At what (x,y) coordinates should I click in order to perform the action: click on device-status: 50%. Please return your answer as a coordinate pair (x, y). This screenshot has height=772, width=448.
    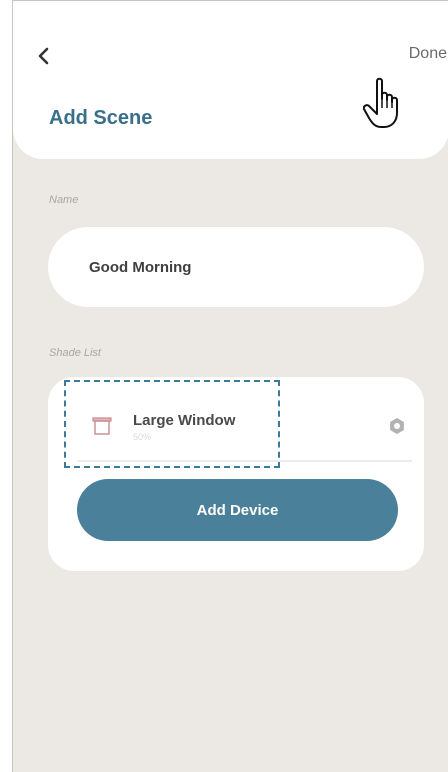
    Looking at the image, I should click on (142, 437).